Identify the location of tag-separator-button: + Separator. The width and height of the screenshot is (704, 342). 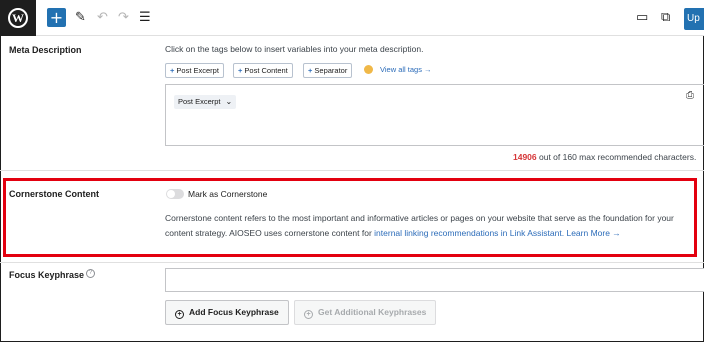
(328, 70).